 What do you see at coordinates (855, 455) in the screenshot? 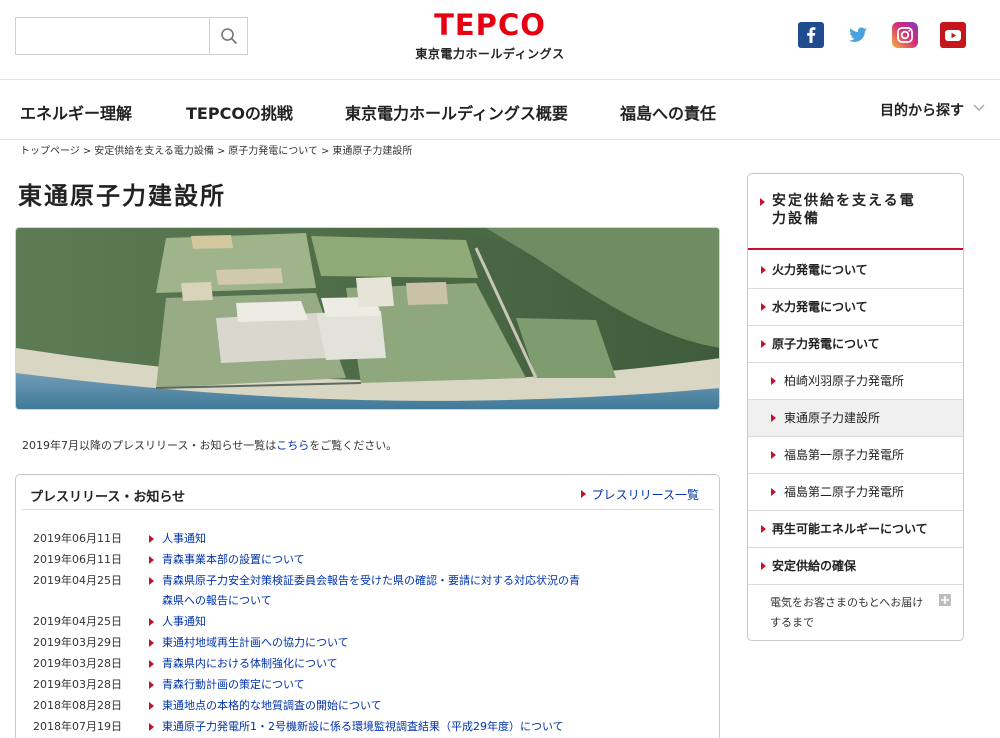
I see `sidebar-item-fukushima-daiichi: 福島第一原子力発電所` at bounding box center [855, 455].